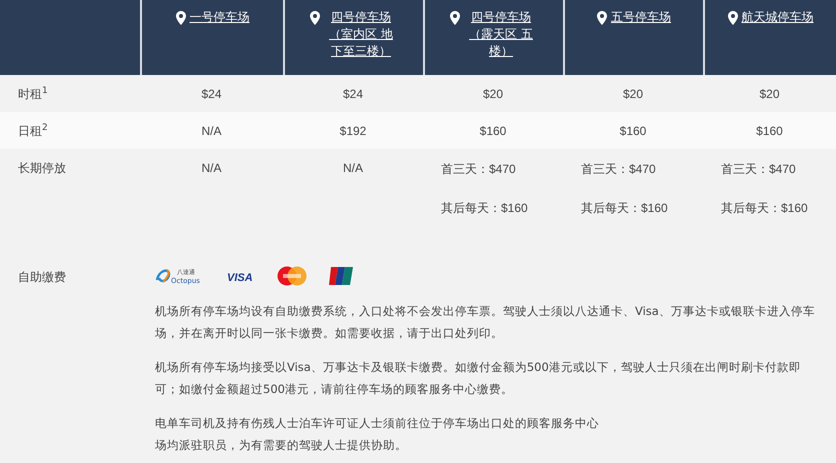 Image resolution: width=836 pixels, height=463 pixels. I want to click on row-label: 时租$^{1}$, so click(33, 94).